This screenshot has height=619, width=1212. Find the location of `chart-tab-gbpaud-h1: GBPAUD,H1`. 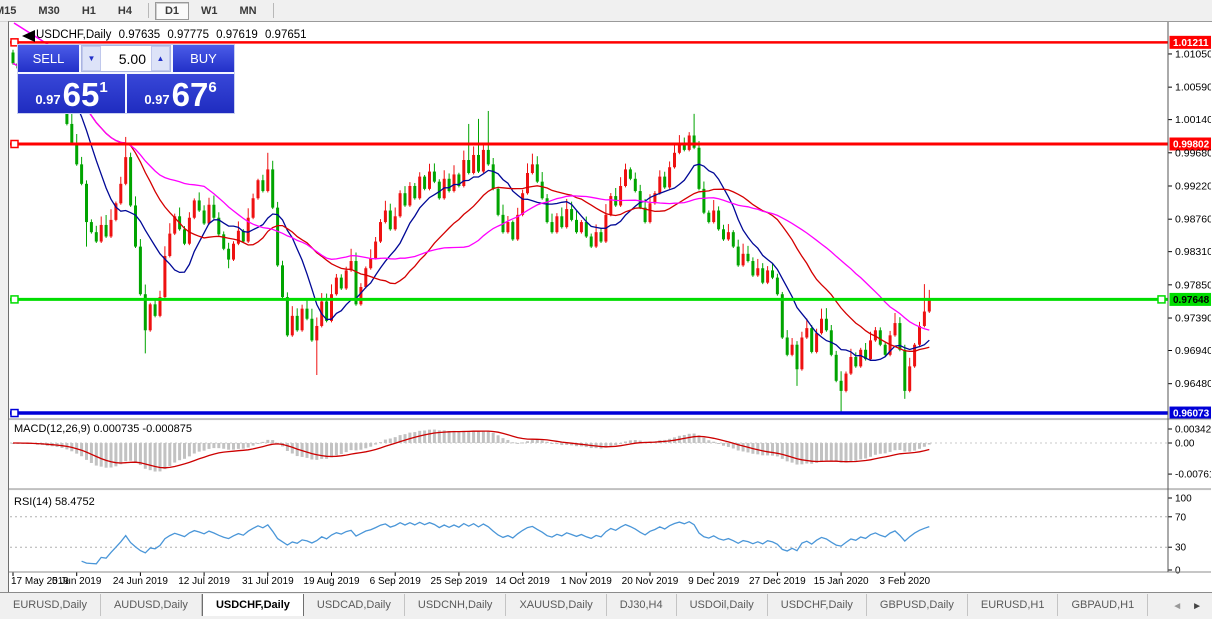

chart-tab-gbpaud-h1: GBPAUD,H1 is located at coordinates (1103, 605).